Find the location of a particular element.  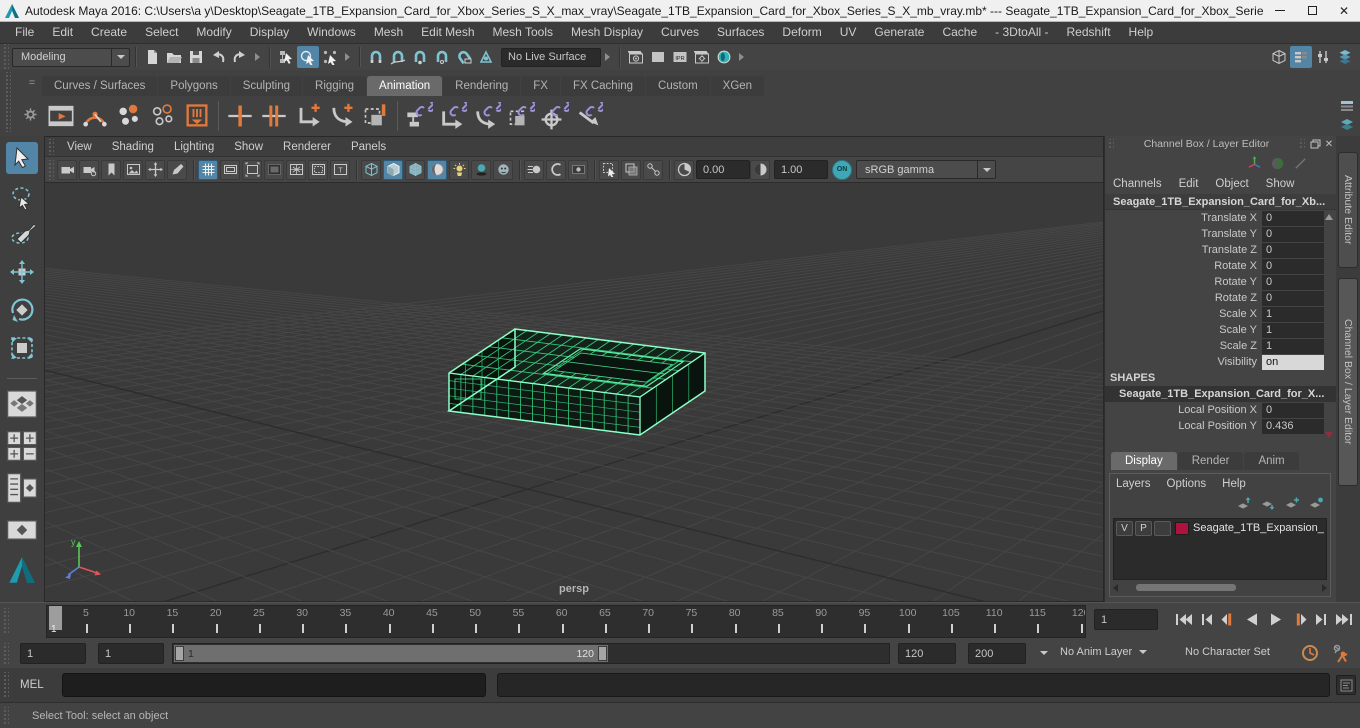

close-button: ✕ is located at coordinates (1344, 10).